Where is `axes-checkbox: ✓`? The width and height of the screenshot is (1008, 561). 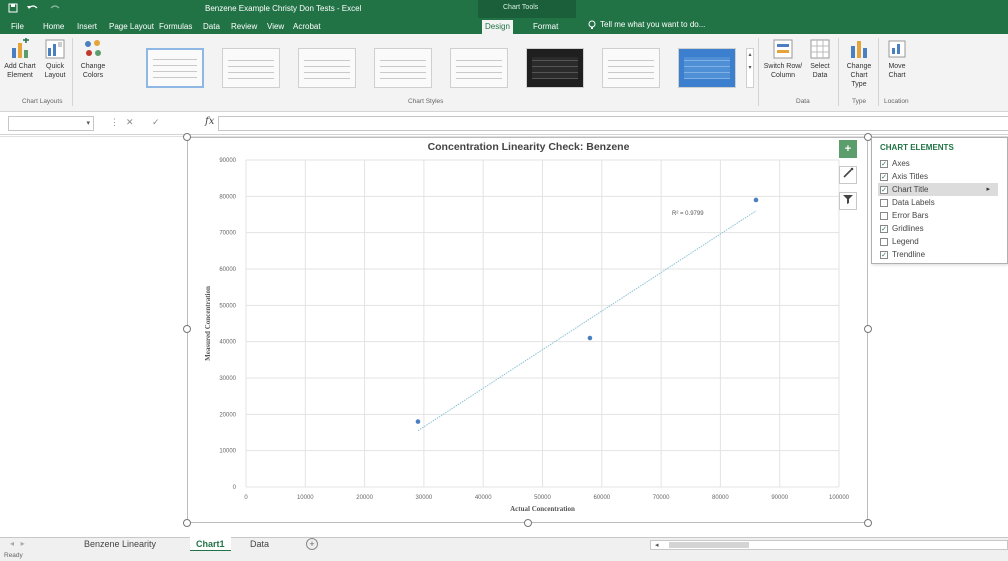 axes-checkbox: ✓ is located at coordinates (884, 163).